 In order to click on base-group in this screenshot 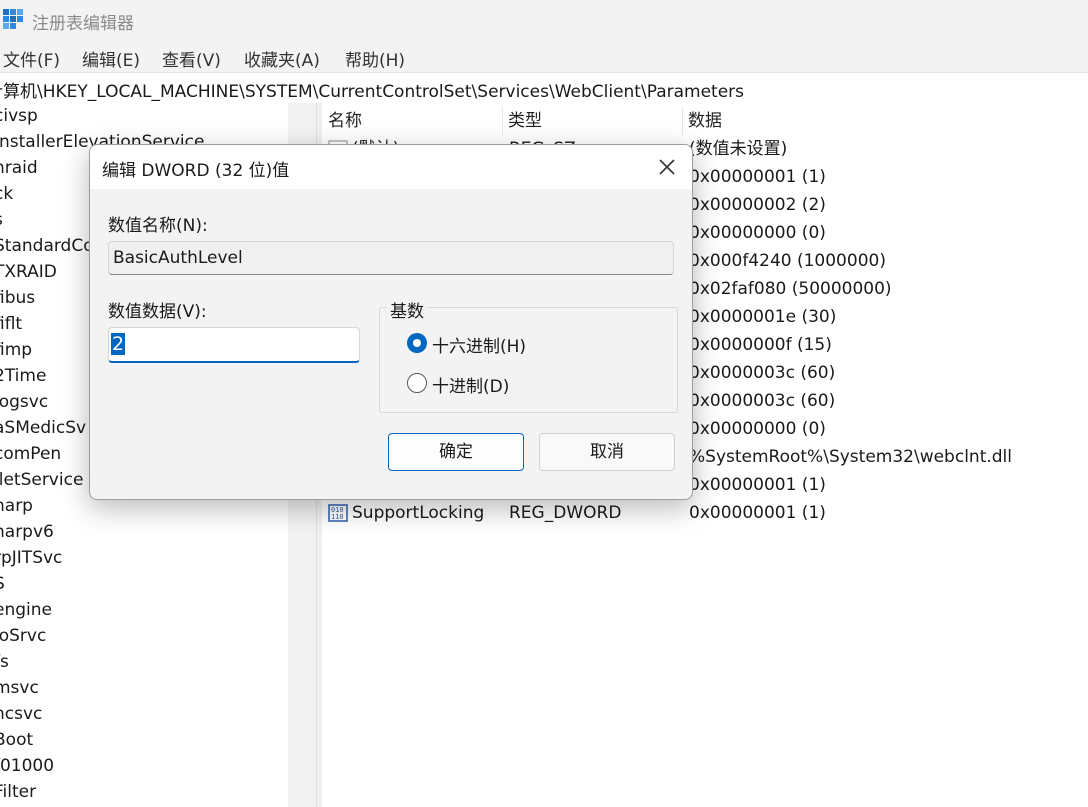, I will do `click(528, 360)`.